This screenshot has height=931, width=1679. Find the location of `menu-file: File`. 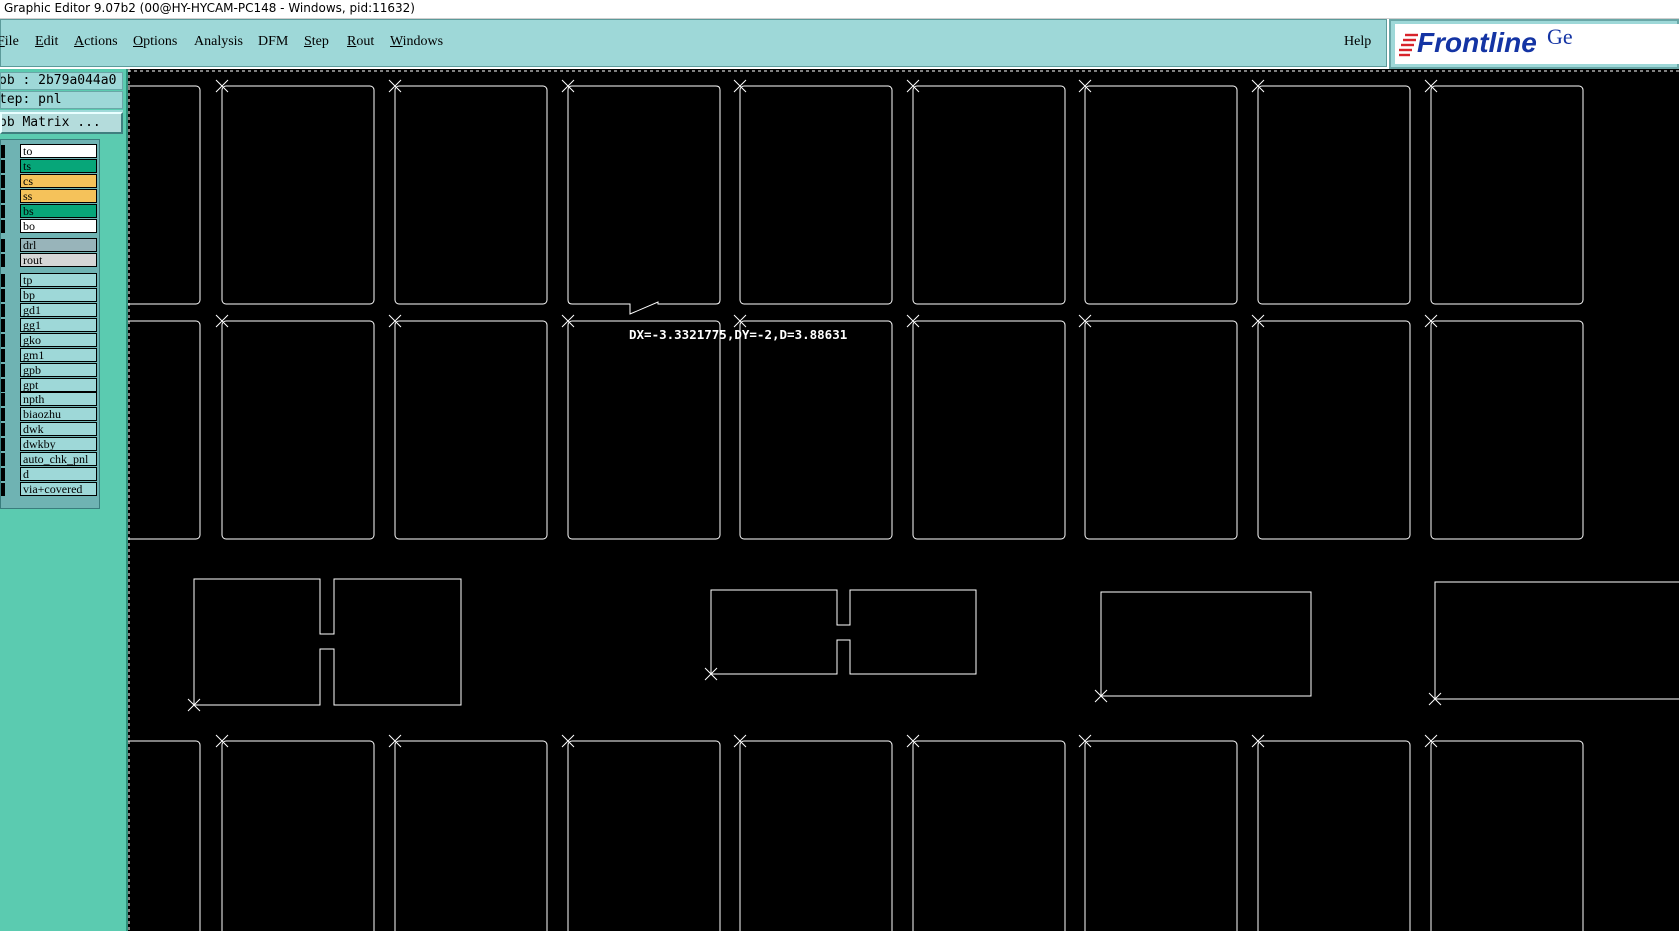

menu-file: File is located at coordinates (9, 42).